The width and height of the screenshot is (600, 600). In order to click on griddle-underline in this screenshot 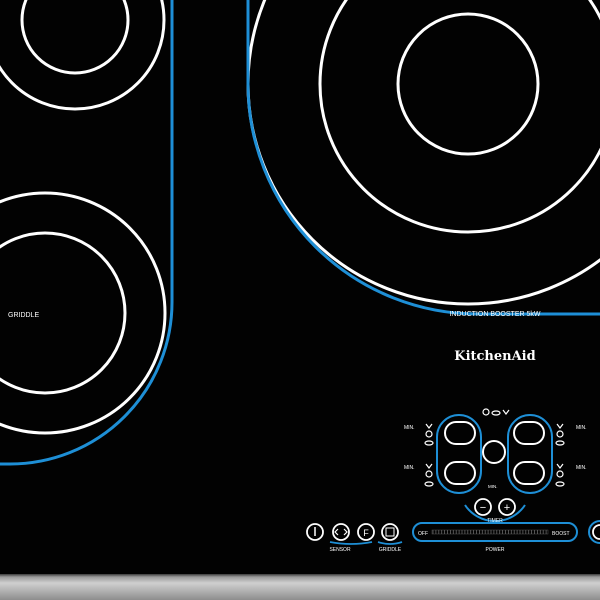, I will do `click(390, 543)`.